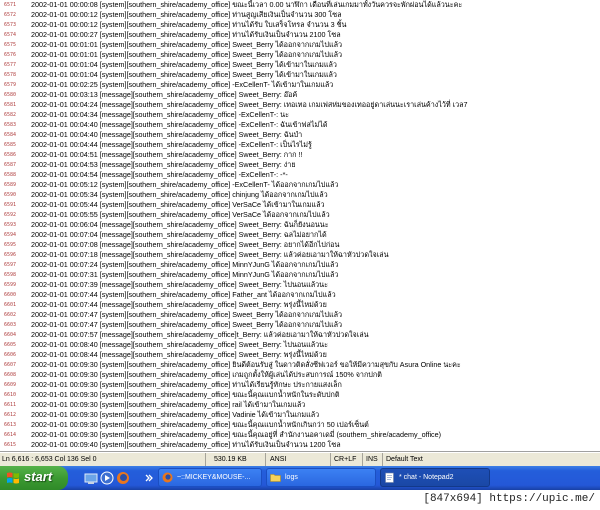 The image size is (600, 510). What do you see at coordinates (13, 478) in the screenshot?
I see `windows-logo-icon` at bounding box center [13, 478].